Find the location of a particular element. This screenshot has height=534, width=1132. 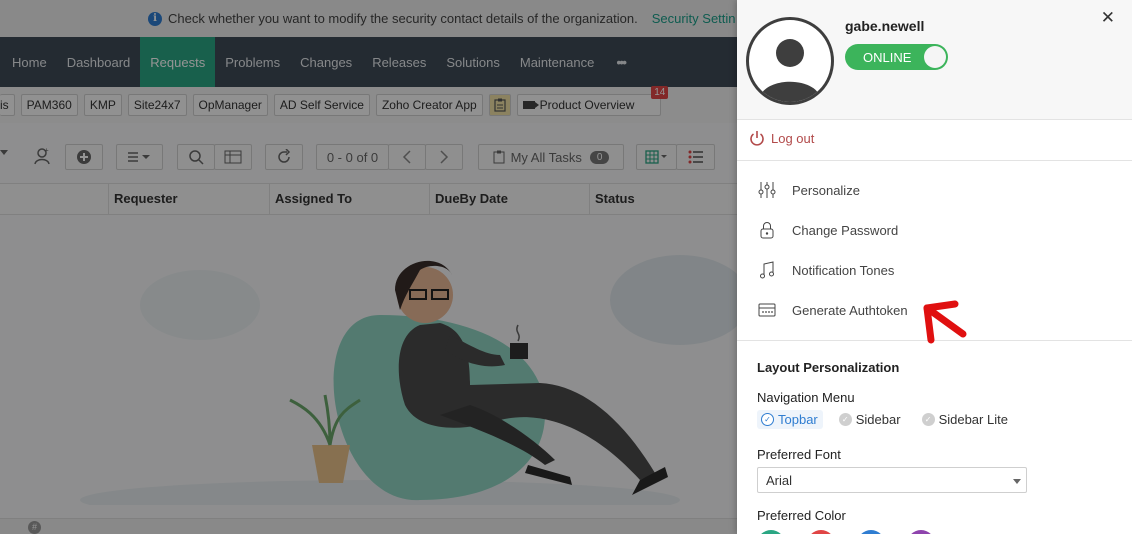

preferred-color-label: Preferred Color is located at coordinates (801, 515).